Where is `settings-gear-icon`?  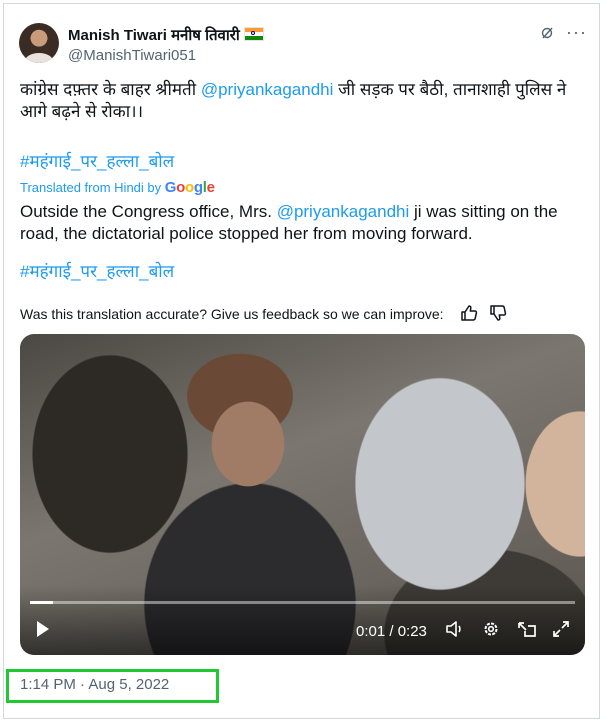 settings-gear-icon is located at coordinates (491, 629).